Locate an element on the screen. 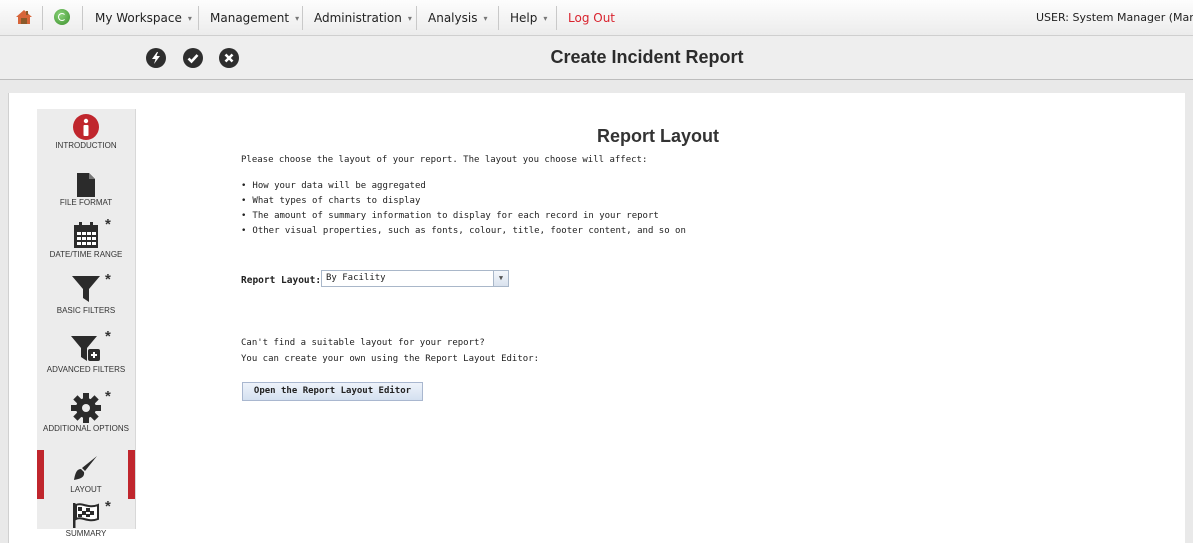 The image size is (1193, 547). checkered-flag-icon is located at coordinates (86, 515).